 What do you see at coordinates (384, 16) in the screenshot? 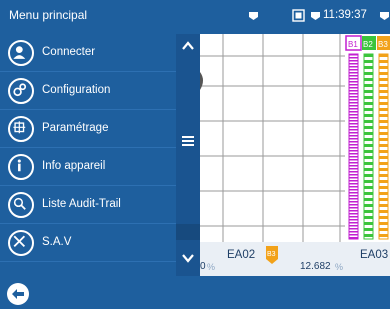
I see `shield-icon` at bounding box center [384, 16].